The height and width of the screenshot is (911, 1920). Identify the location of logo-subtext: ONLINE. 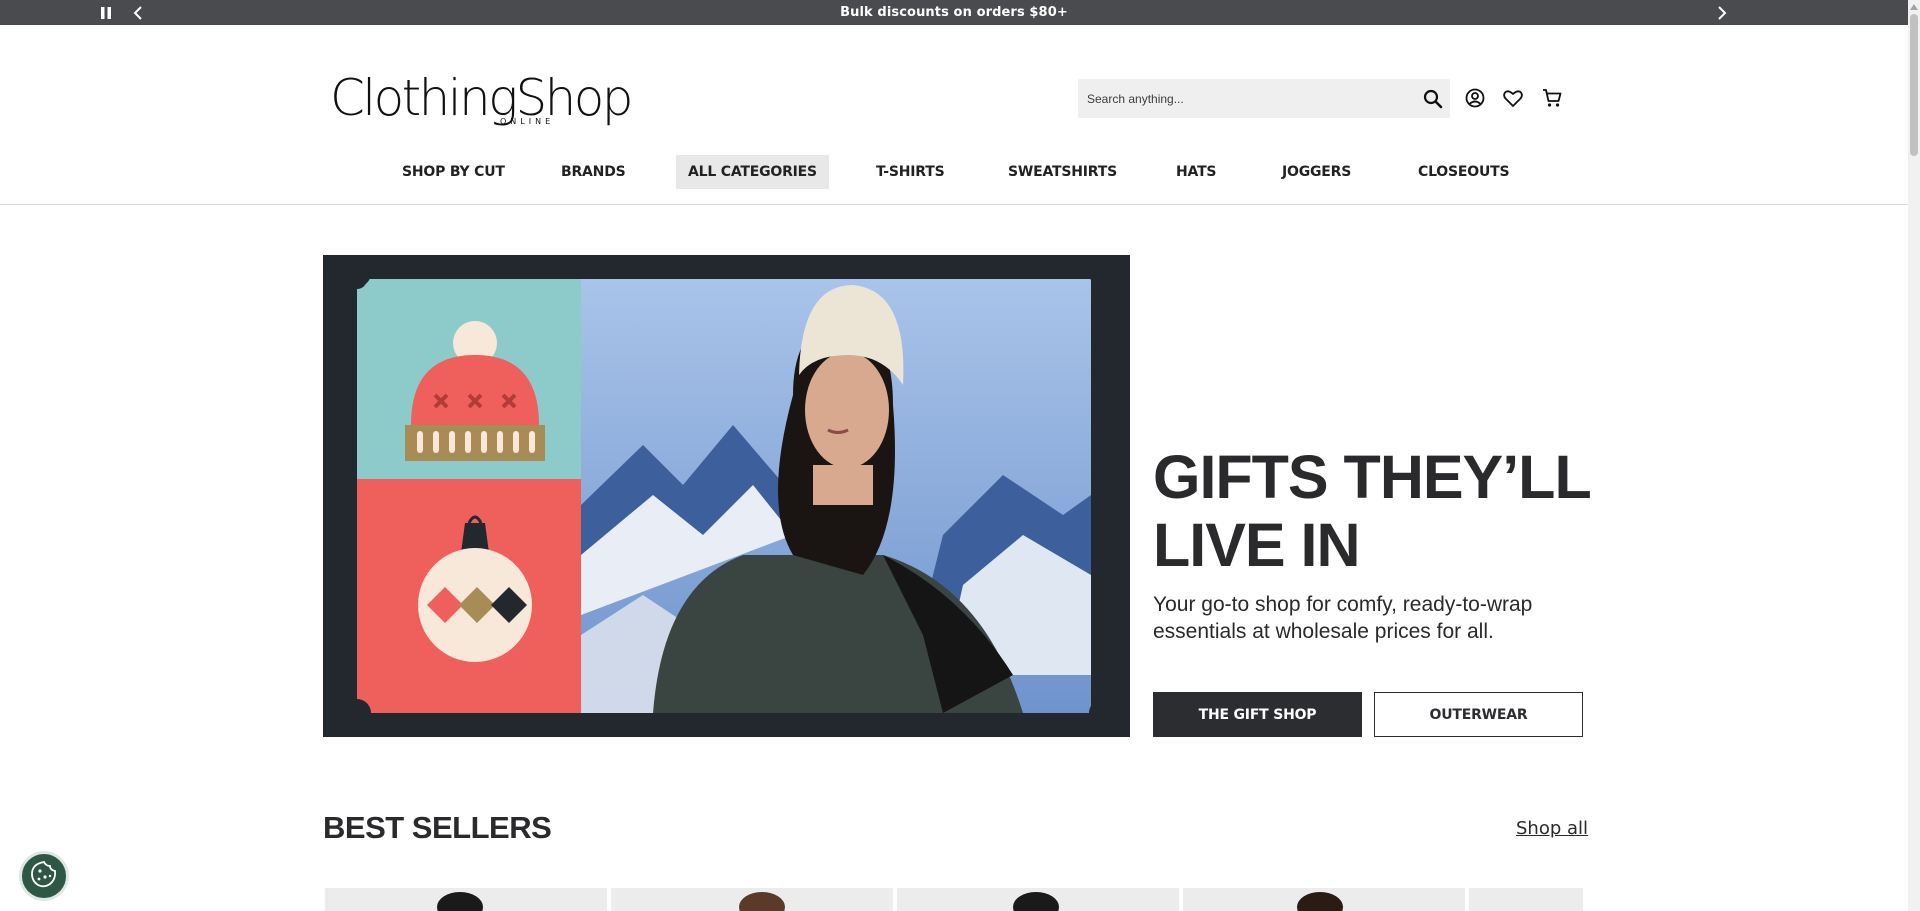
(527, 121).